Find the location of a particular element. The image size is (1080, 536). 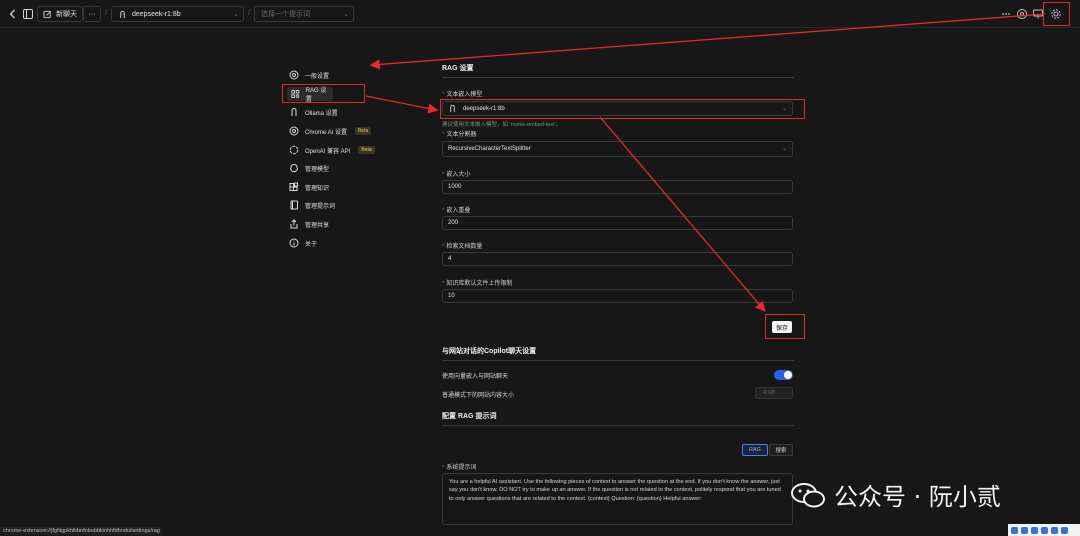

arrow-settings-to-rag is located at coordinates (707, 41).